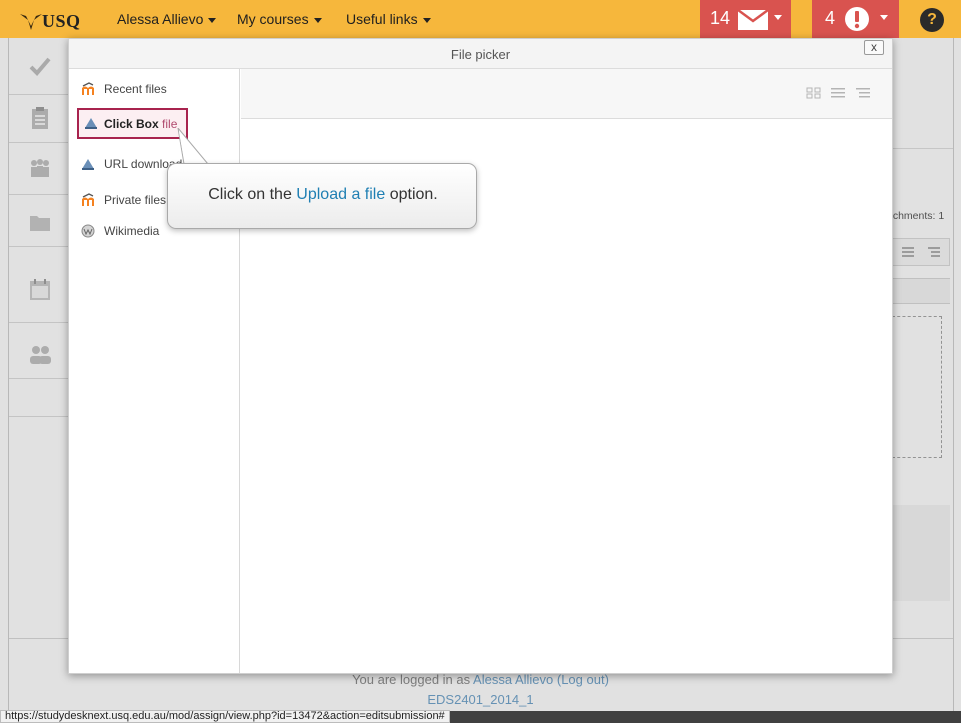  Describe the element at coordinates (135, 89) in the screenshot. I see `repo-label: Recent files` at that location.